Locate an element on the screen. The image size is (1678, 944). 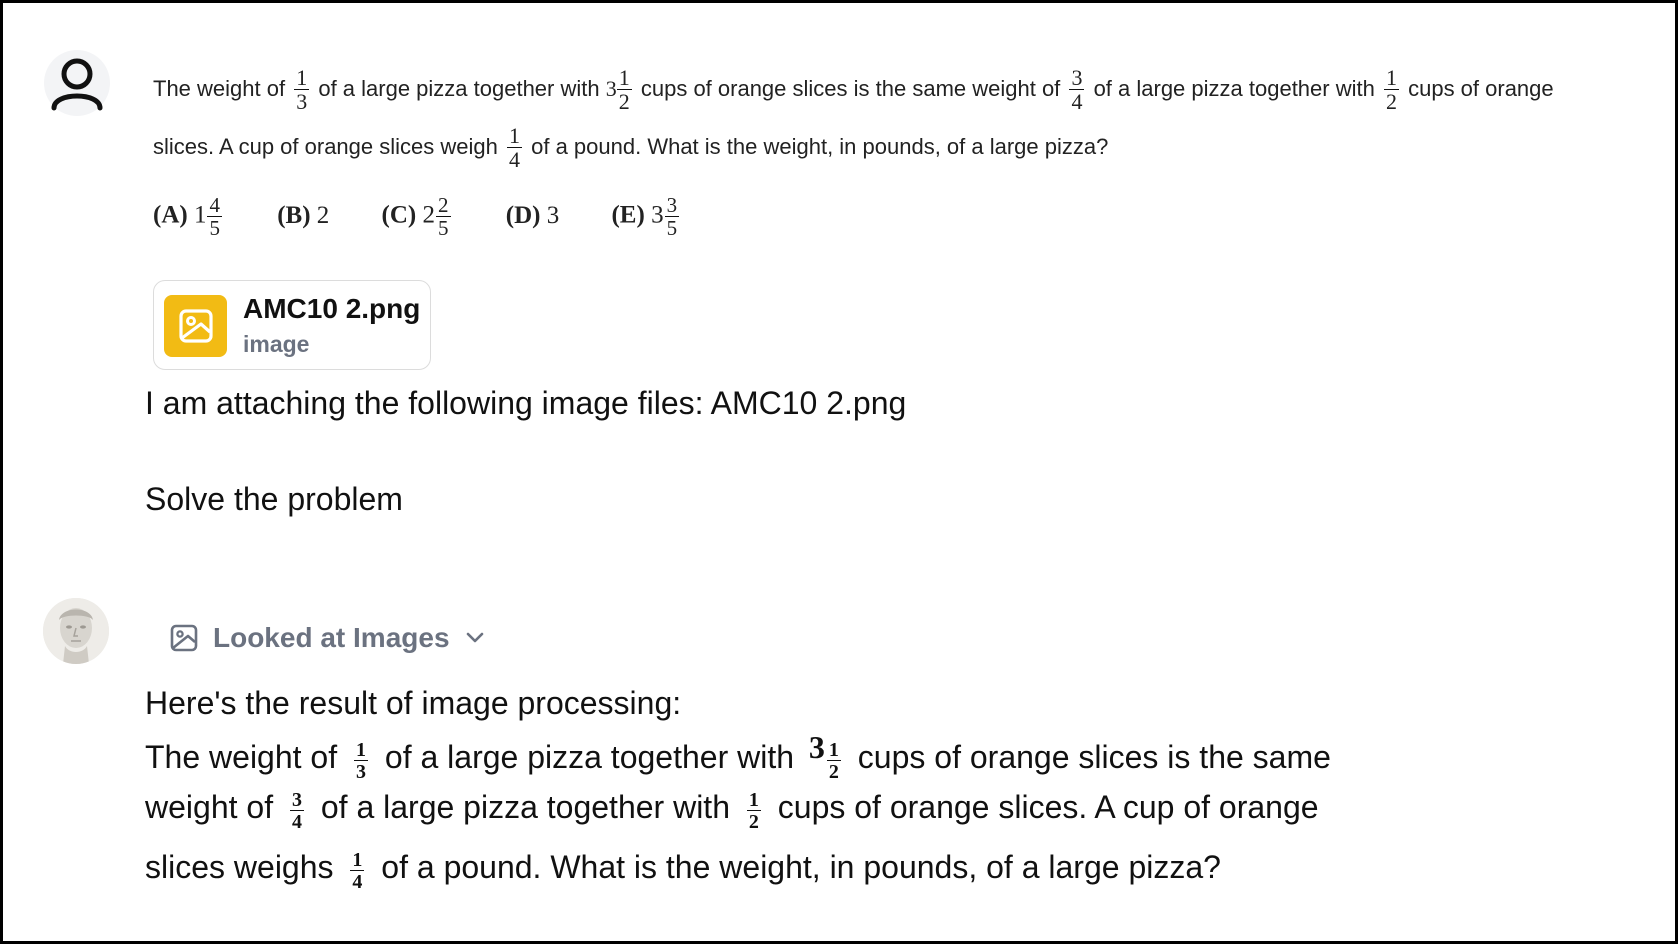
user-icon is located at coordinates (77, 84).